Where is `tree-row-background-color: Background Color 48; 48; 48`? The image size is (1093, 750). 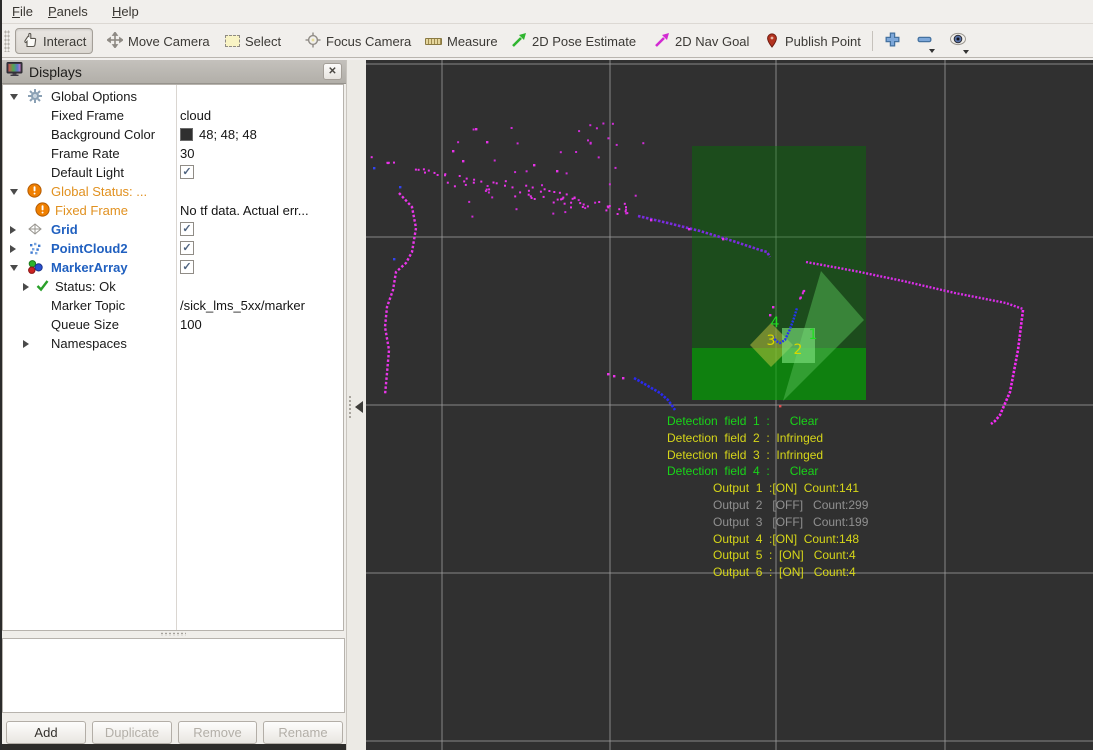 tree-row-background-color: Background Color 48; 48; 48 is located at coordinates (173, 134).